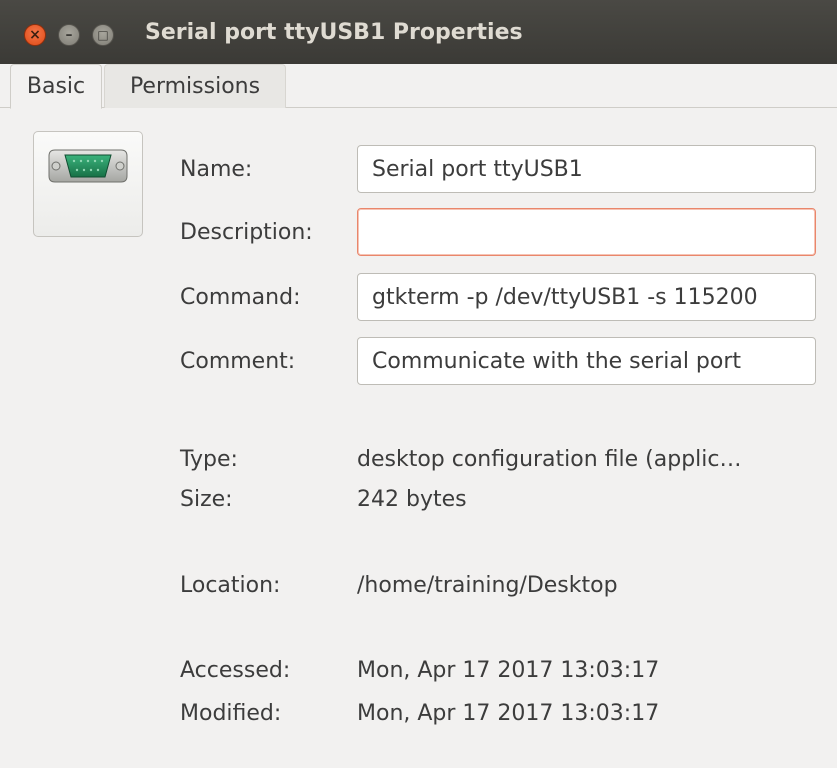  Describe the element at coordinates (206, 499) in the screenshot. I see `size-label: Size:` at that location.